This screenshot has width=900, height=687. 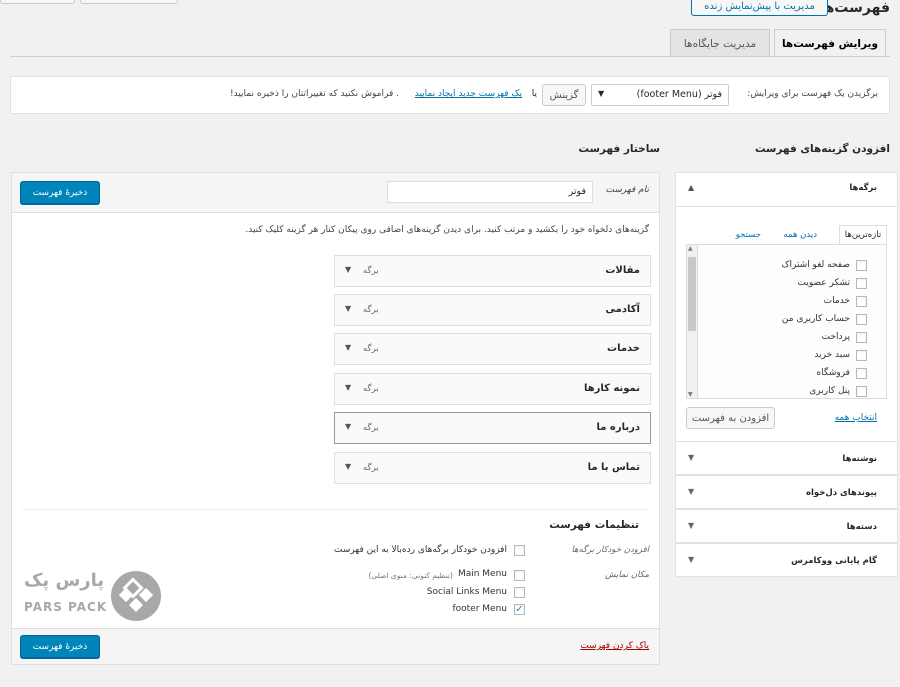 What do you see at coordinates (60, 192) in the screenshot?
I see `save-menu-button-top: ذخیرهٔ فهرست` at bounding box center [60, 192].